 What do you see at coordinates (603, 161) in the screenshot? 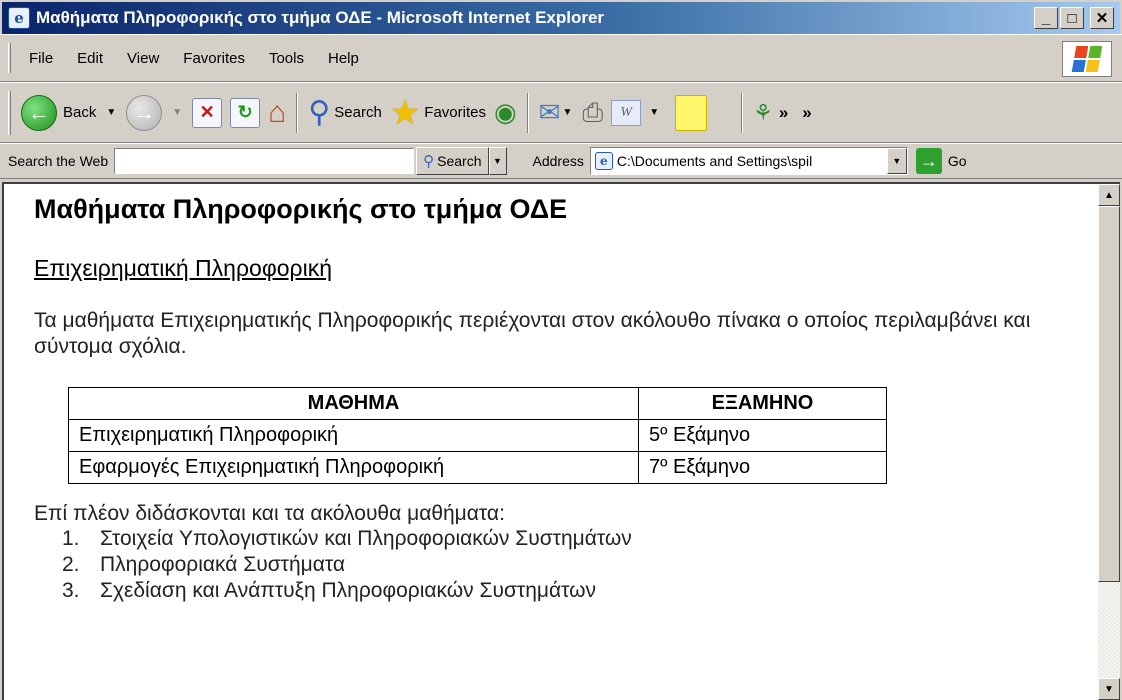
I see `page-icon: e` at bounding box center [603, 161].